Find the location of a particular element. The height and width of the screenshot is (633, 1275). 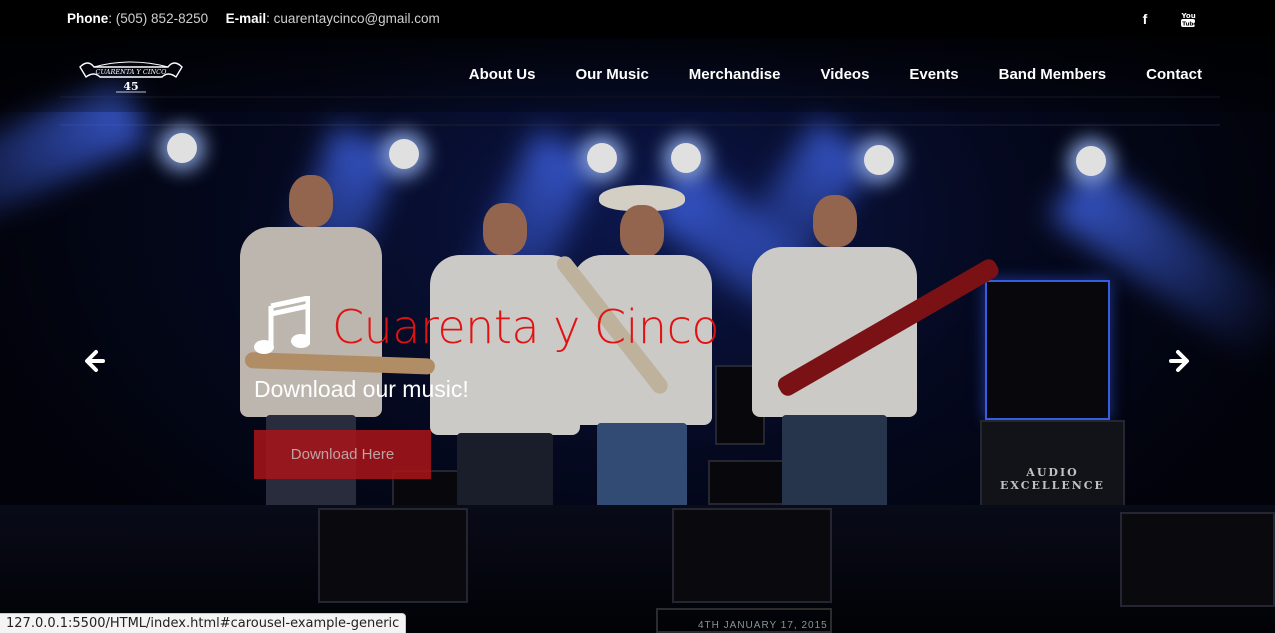

download-button: Download Here is located at coordinates (342, 454).